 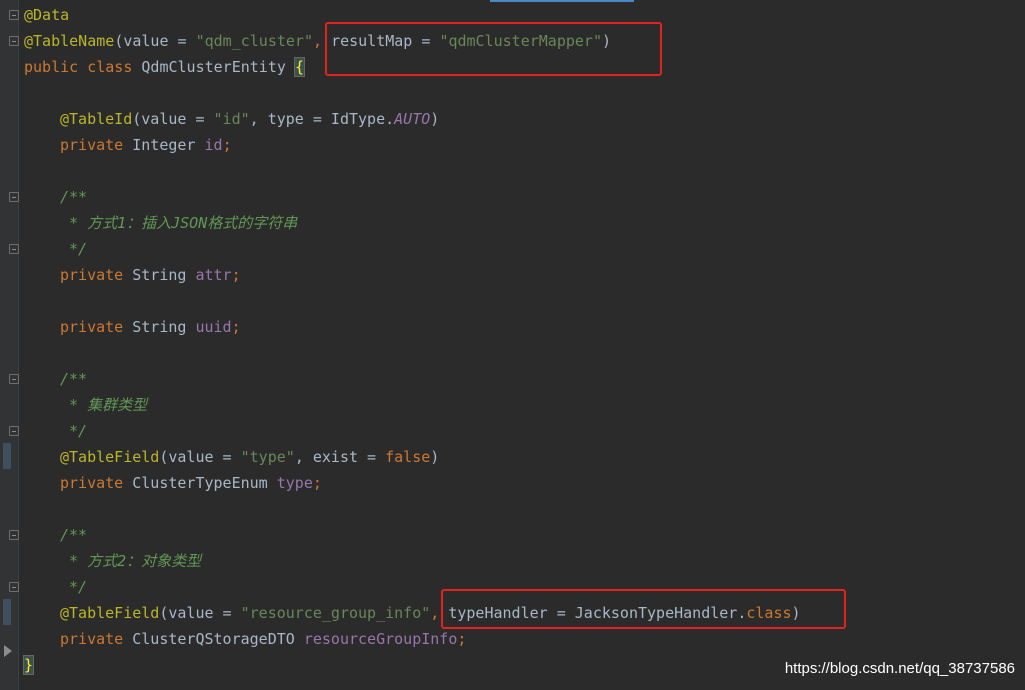 I want to click on field-name: attr, so click(x=213, y=275).